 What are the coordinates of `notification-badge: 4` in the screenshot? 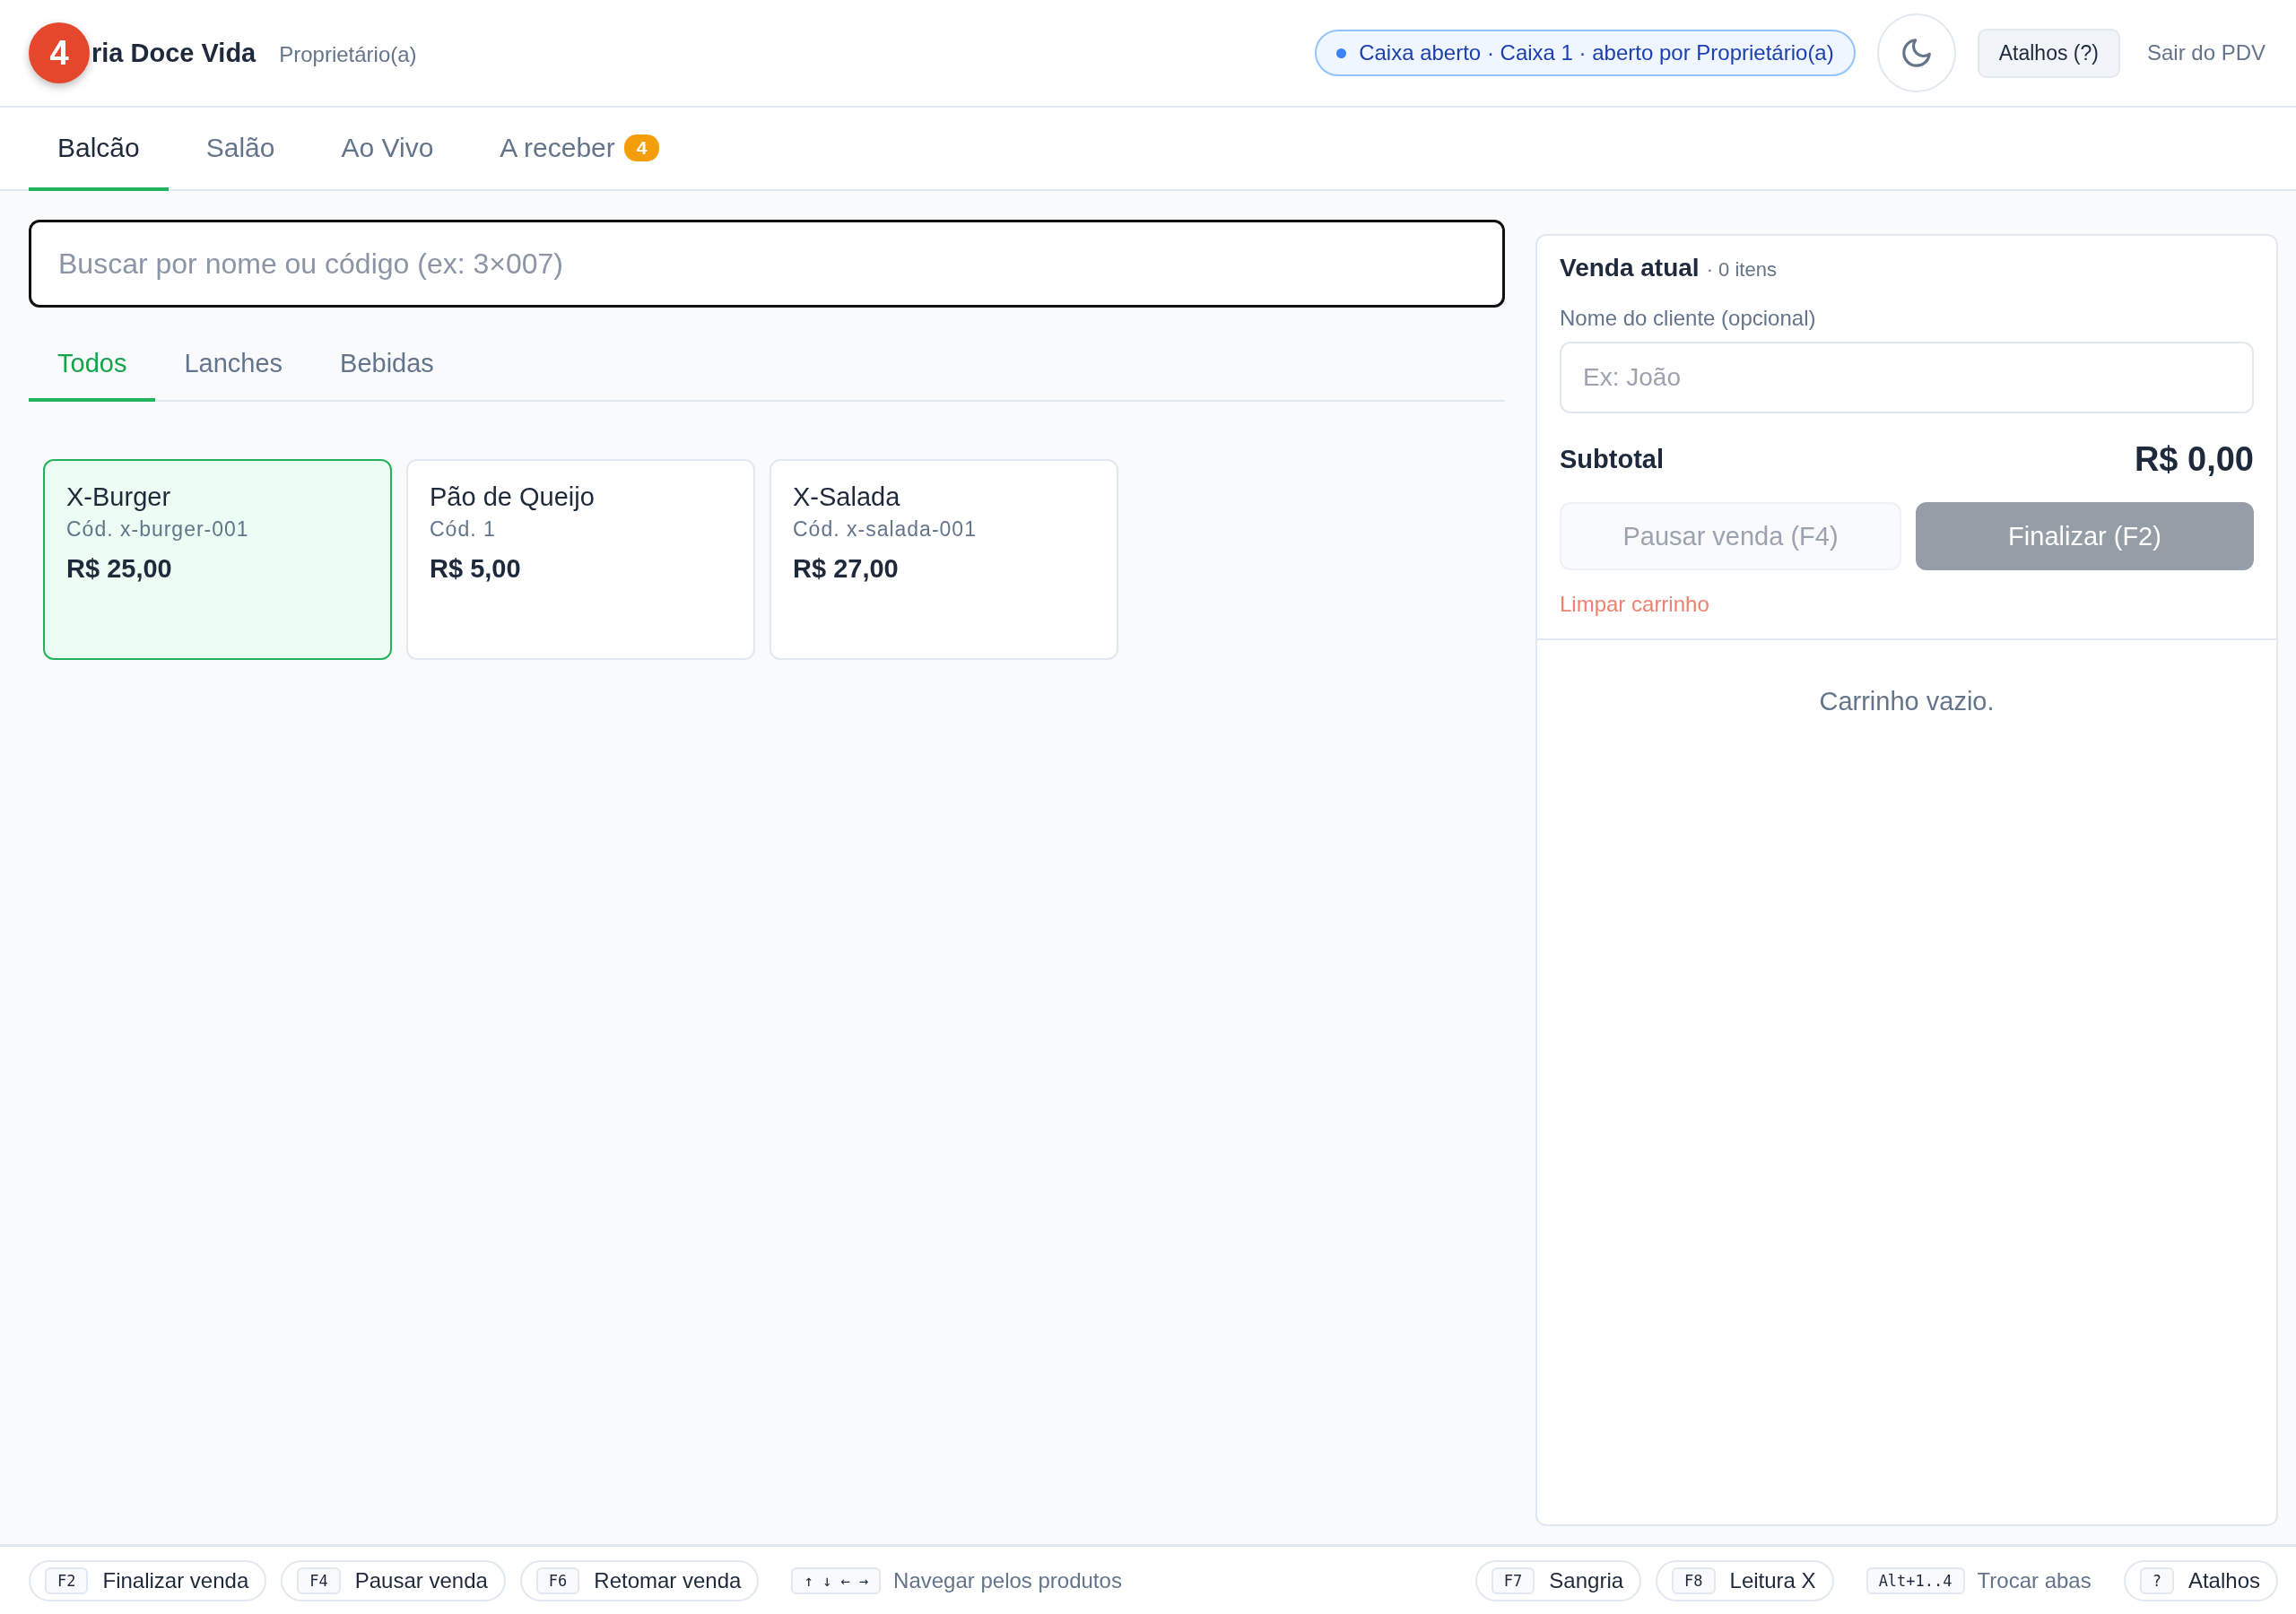 It's located at (59, 52).